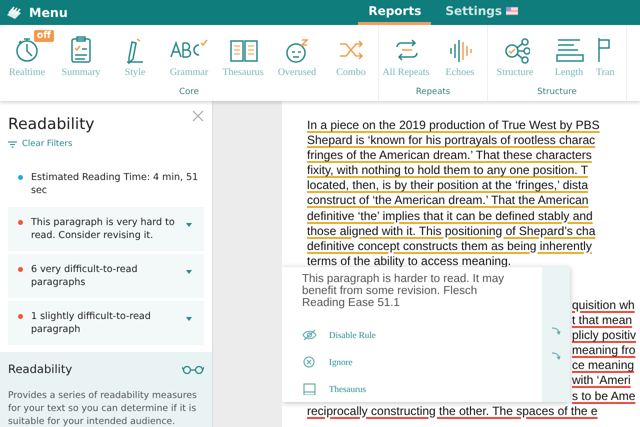 The image size is (640, 427). Describe the element at coordinates (40, 369) in the screenshot. I see `section-title: Readability` at that location.